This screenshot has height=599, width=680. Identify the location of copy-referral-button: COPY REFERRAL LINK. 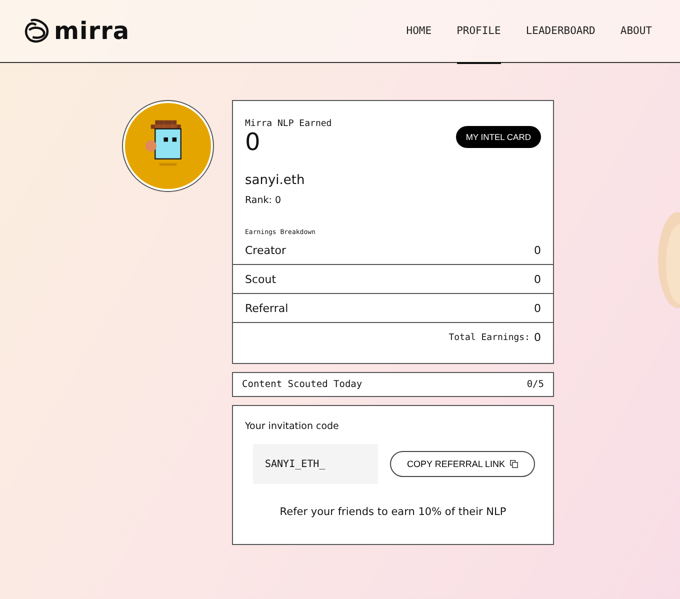
(463, 464).